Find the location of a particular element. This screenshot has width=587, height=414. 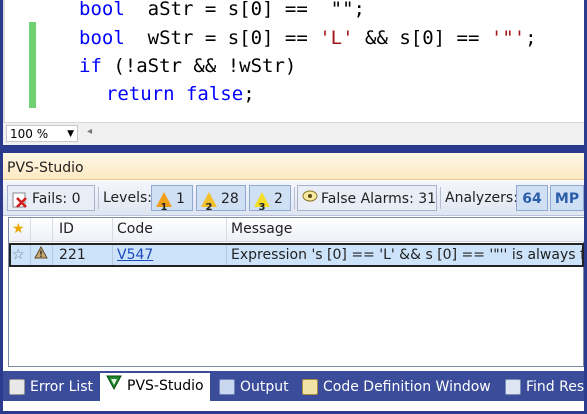

fails-button: Fails: 0 is located at coordinates (51, 198).